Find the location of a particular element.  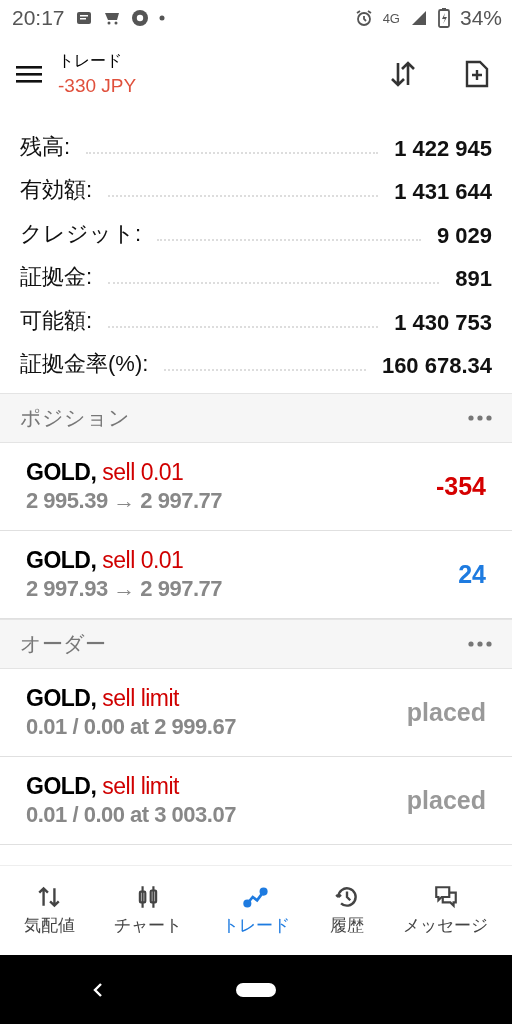

battery-level: 34% is located at coordinates (480, 18).